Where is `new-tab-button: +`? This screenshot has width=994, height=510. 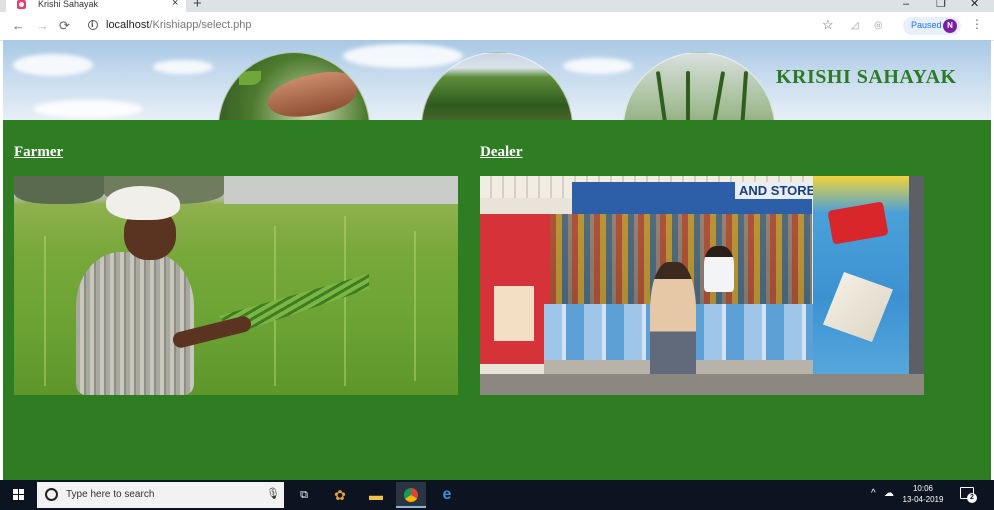
new-tab-button: + is located at coordinates (197, 5).